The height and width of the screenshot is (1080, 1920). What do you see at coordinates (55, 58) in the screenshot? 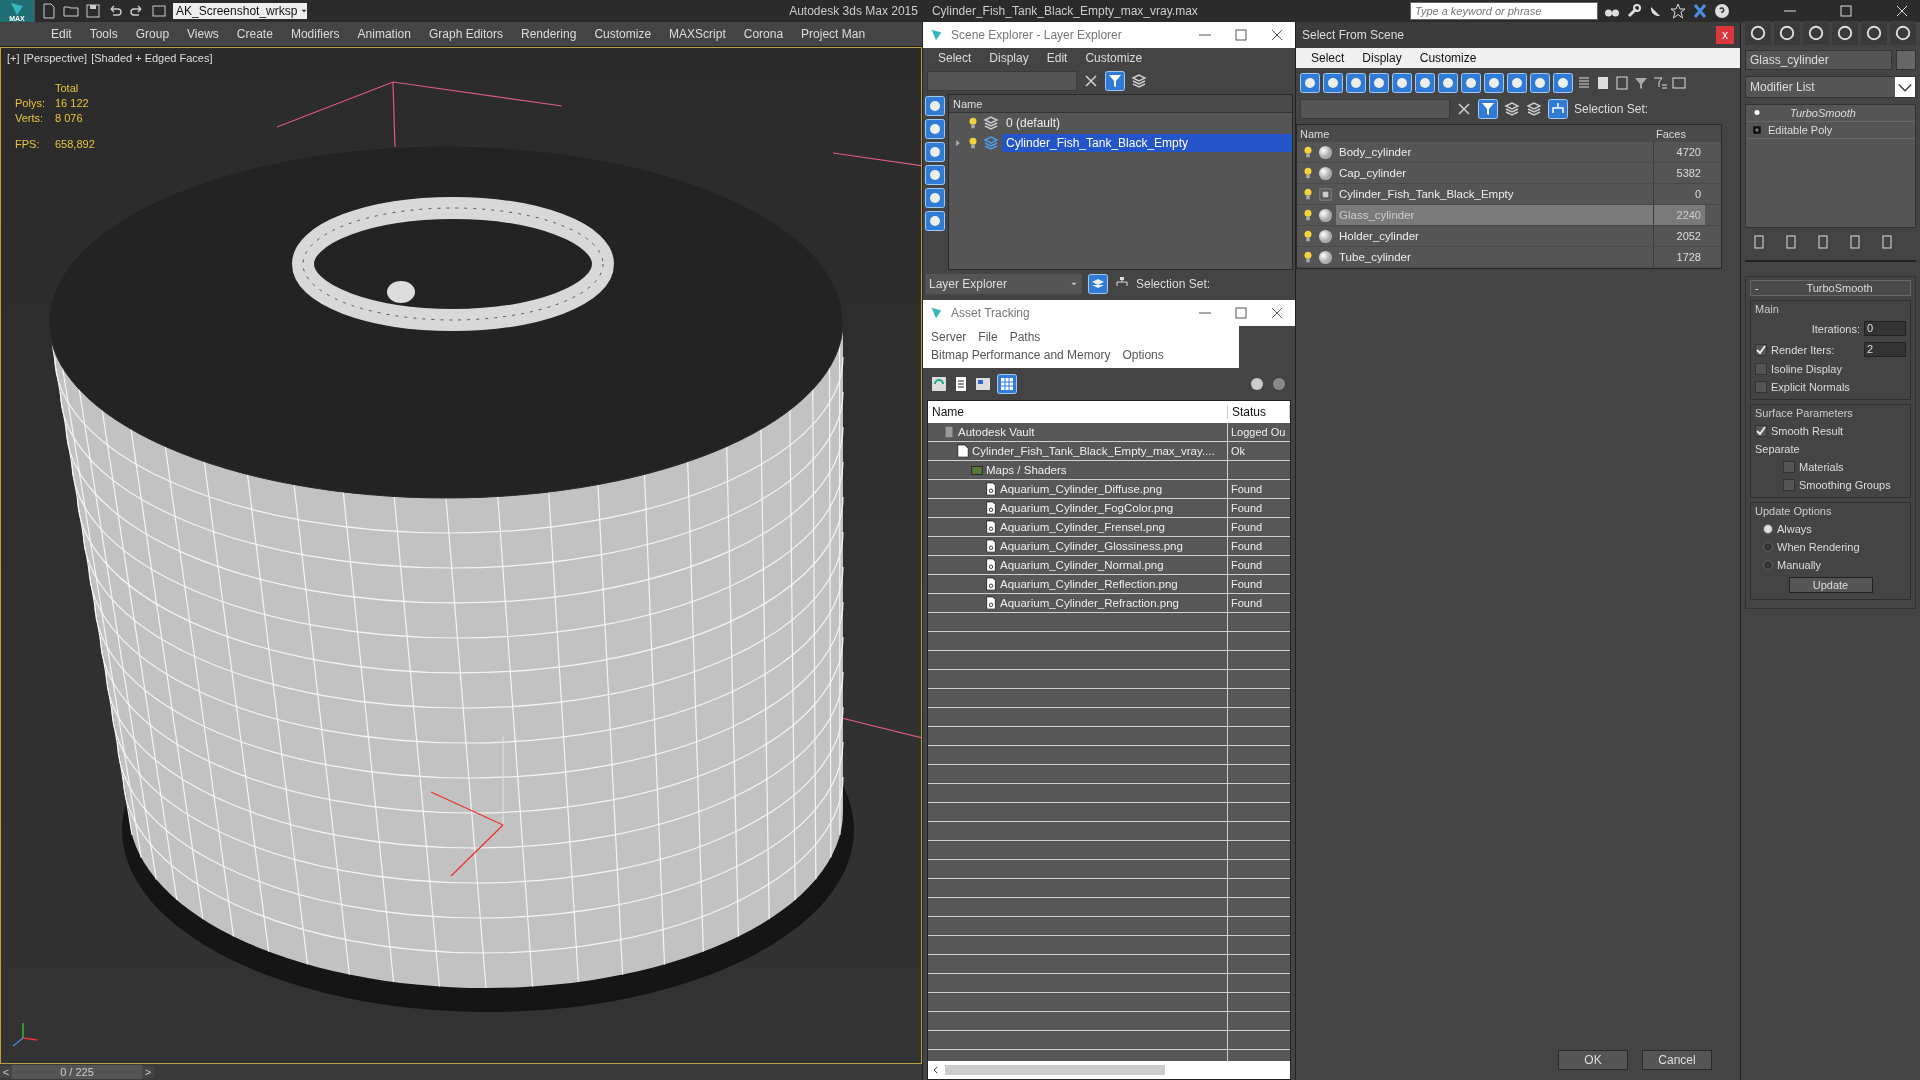
I see `viewport-label: [Perspective]` at bounding box center [55, 58].